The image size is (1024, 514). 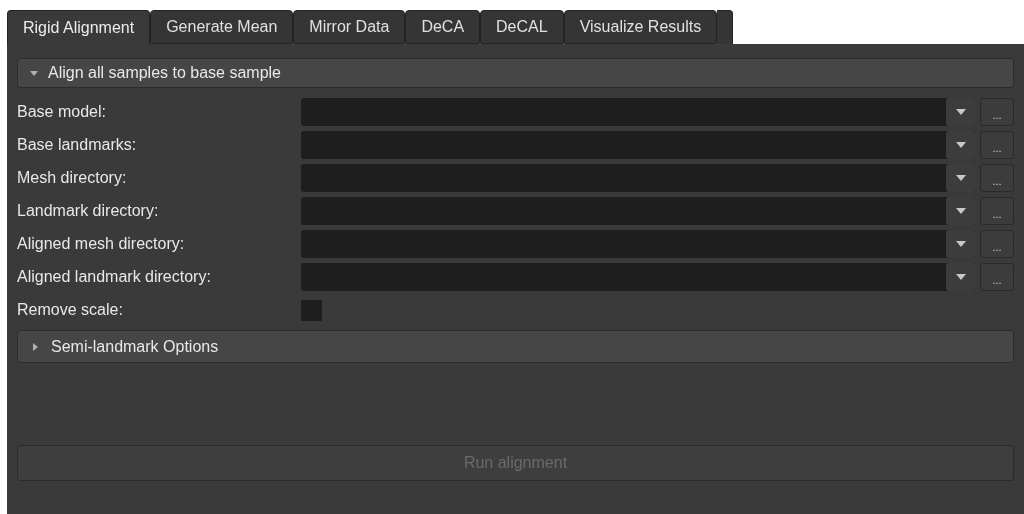 I want to click on field-label: Remove scale:, so click(x=70, y=310).